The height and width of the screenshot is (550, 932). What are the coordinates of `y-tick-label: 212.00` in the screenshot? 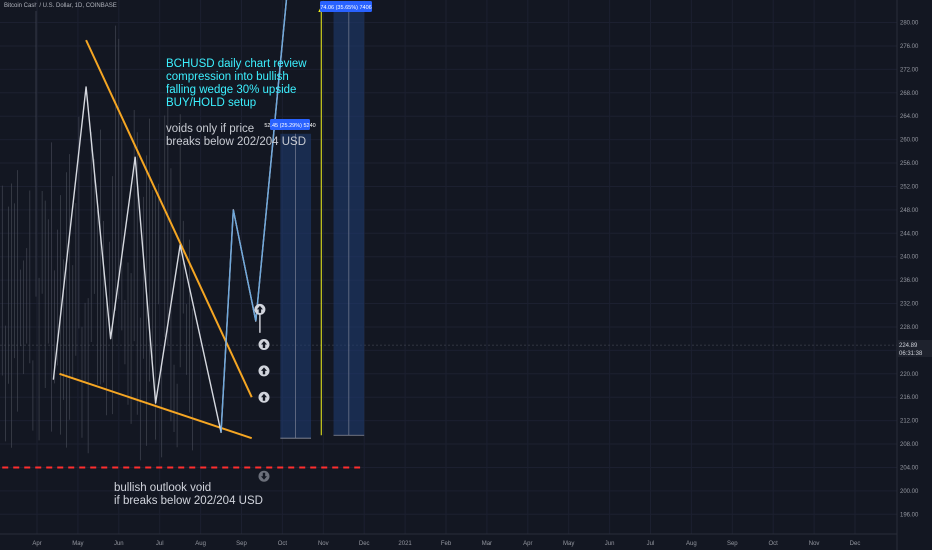 It's located at (909, 422).